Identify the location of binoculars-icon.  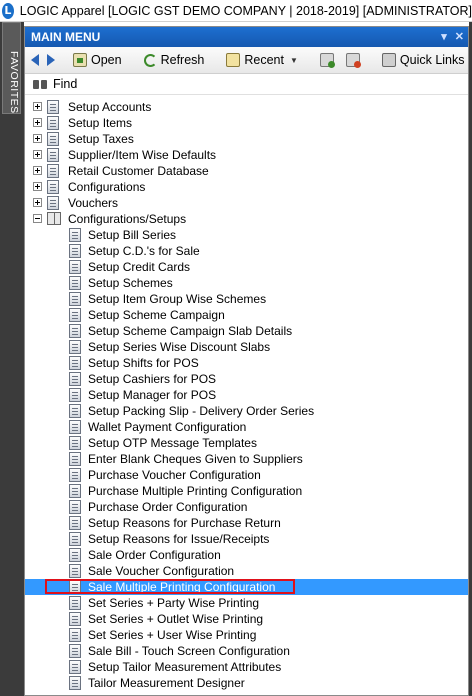
(40, 84).